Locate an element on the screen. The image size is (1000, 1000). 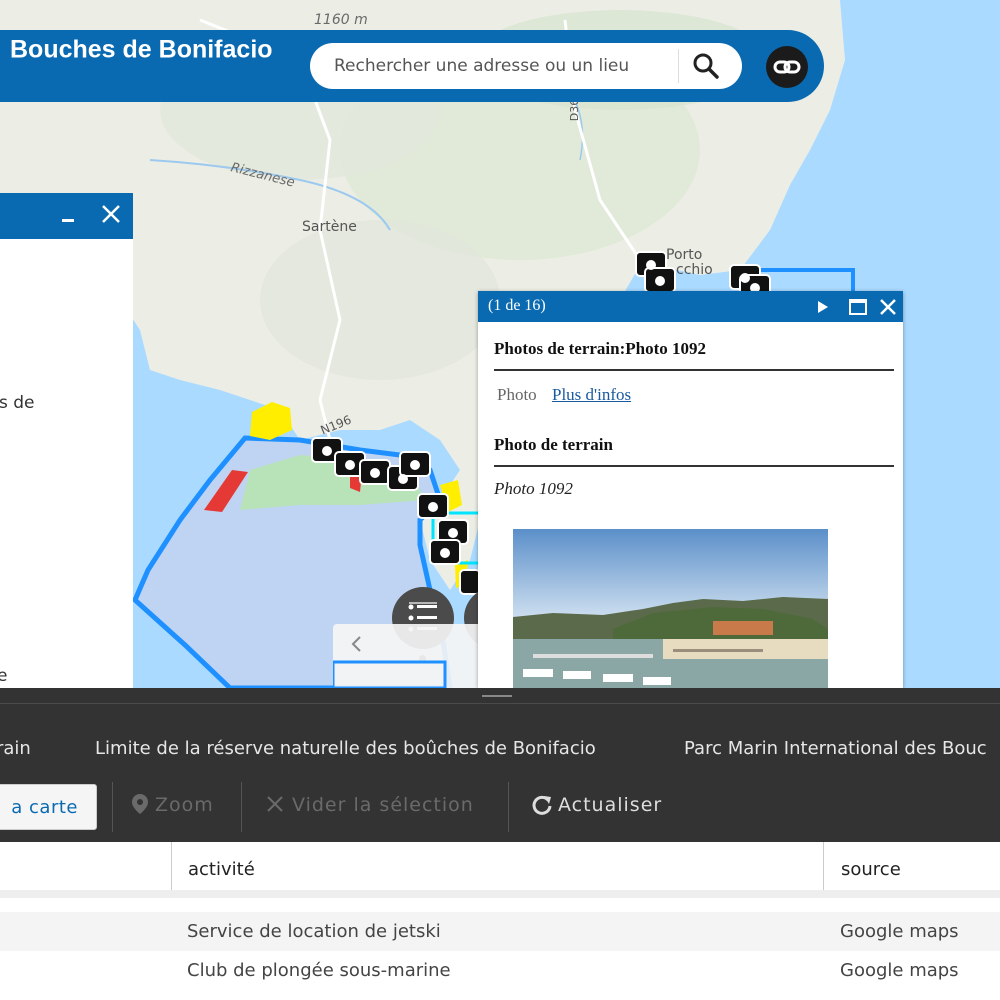
minimize-button is located at coordinates (68, 215).